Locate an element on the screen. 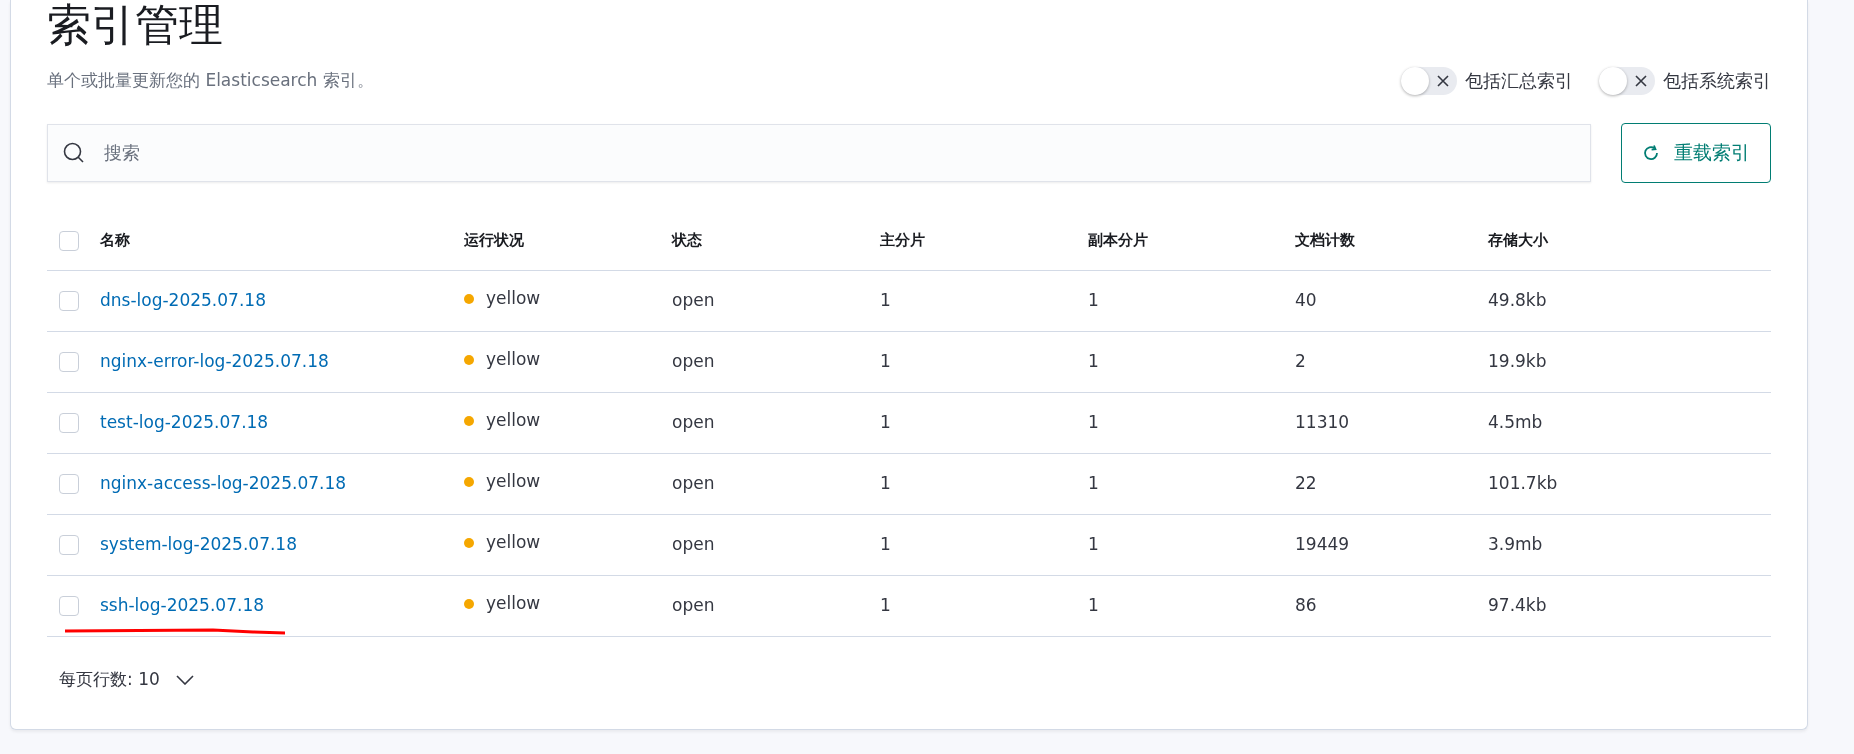 This screenshot has height=754, width=1854. index-name-link: dns-log-2025.07.18 is located at coordinates (183, 300).